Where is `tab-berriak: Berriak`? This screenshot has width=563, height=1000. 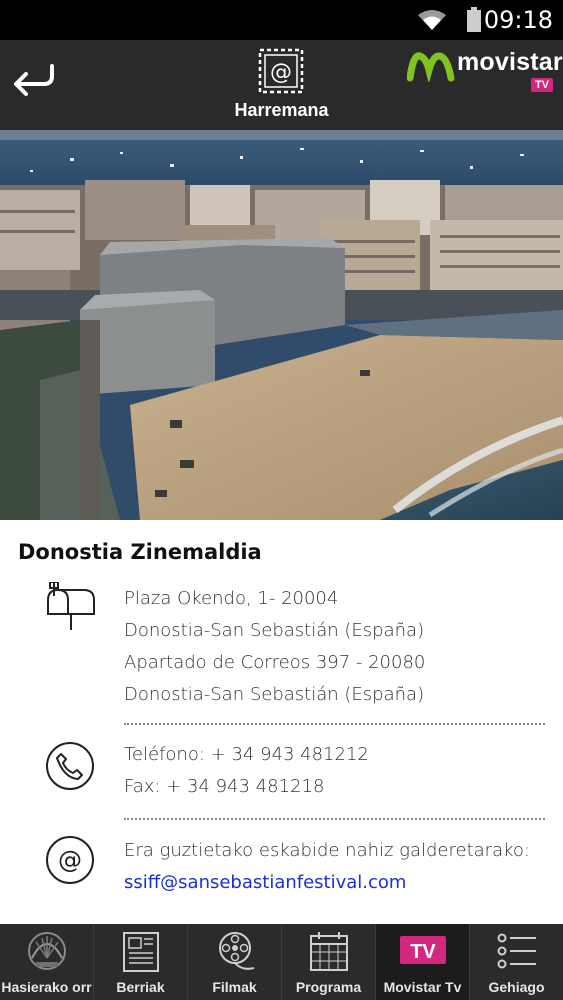 tab-berriak: Berriak is located at coordinates (140, 962).